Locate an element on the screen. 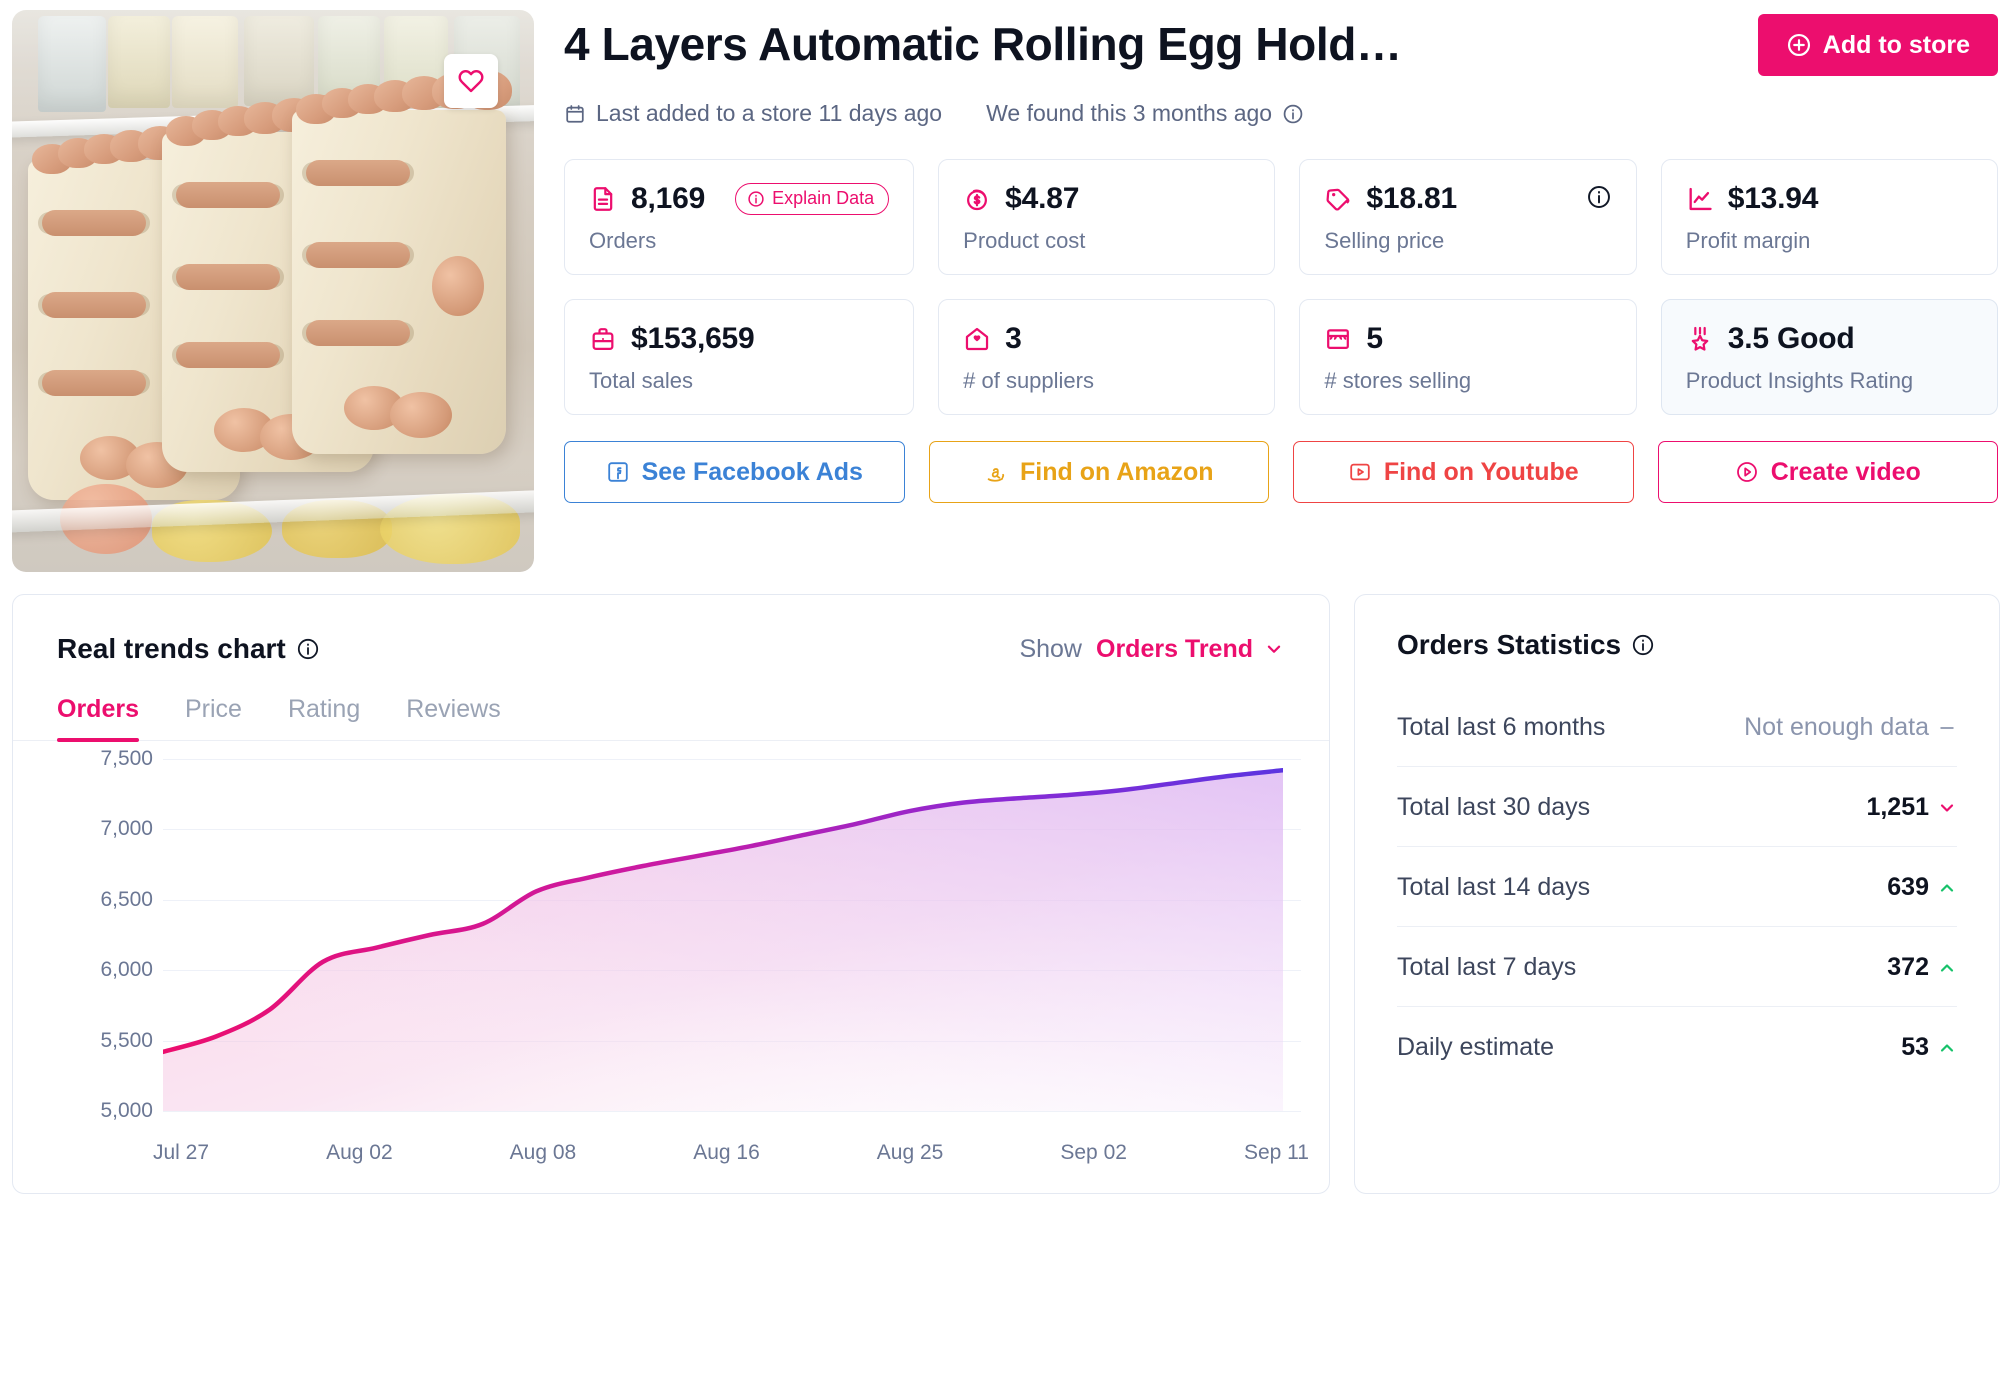 The width and height of the screenshot is (2012, 1374). metric-card-product-insights-rating: 3.5 Good Product Insights Rating is located at coordinates (1829, 357).